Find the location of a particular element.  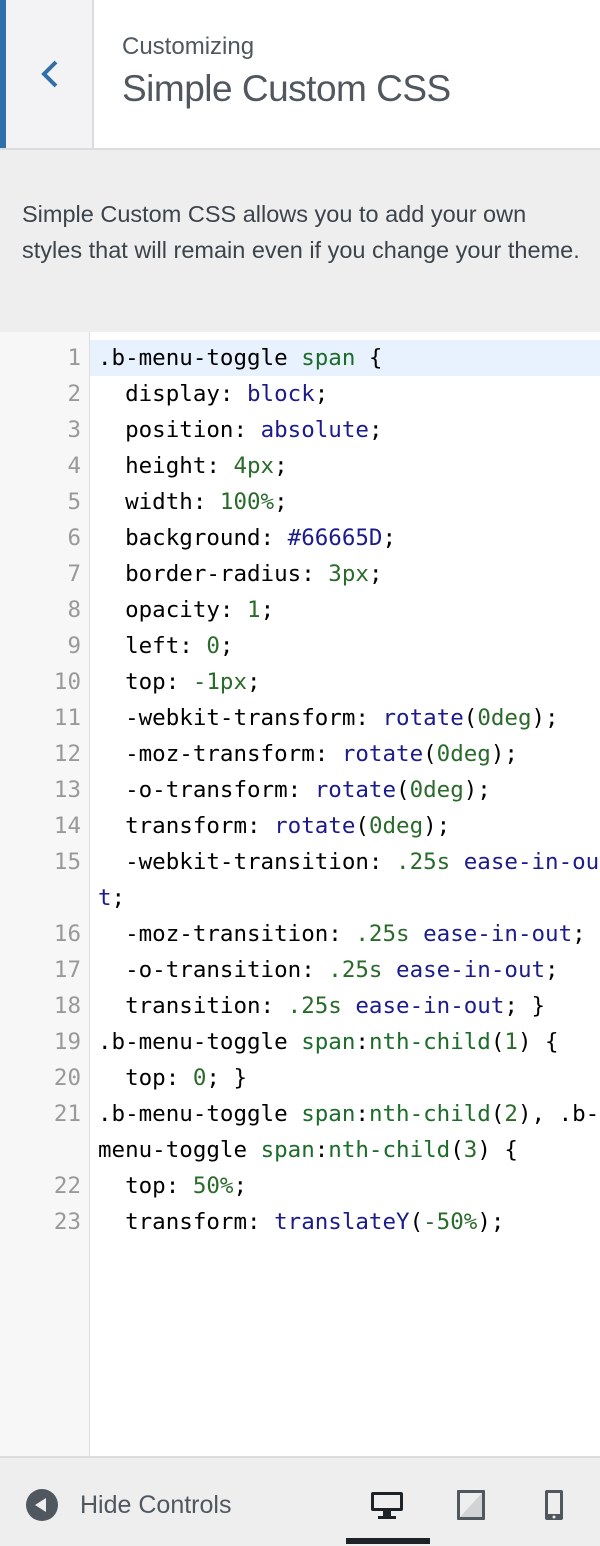

code-line: 20 top: 0; } is located at coordinates (300, 1078).